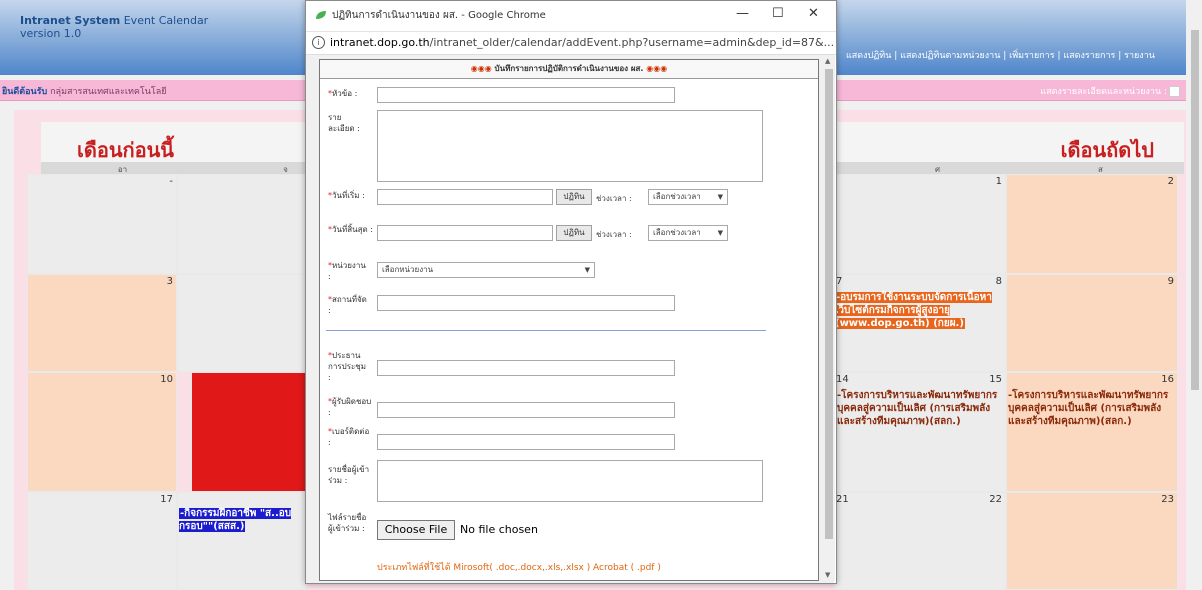  I want to click on start-time-select-value: เลือกช่วงเวลา, so click(677, 196).